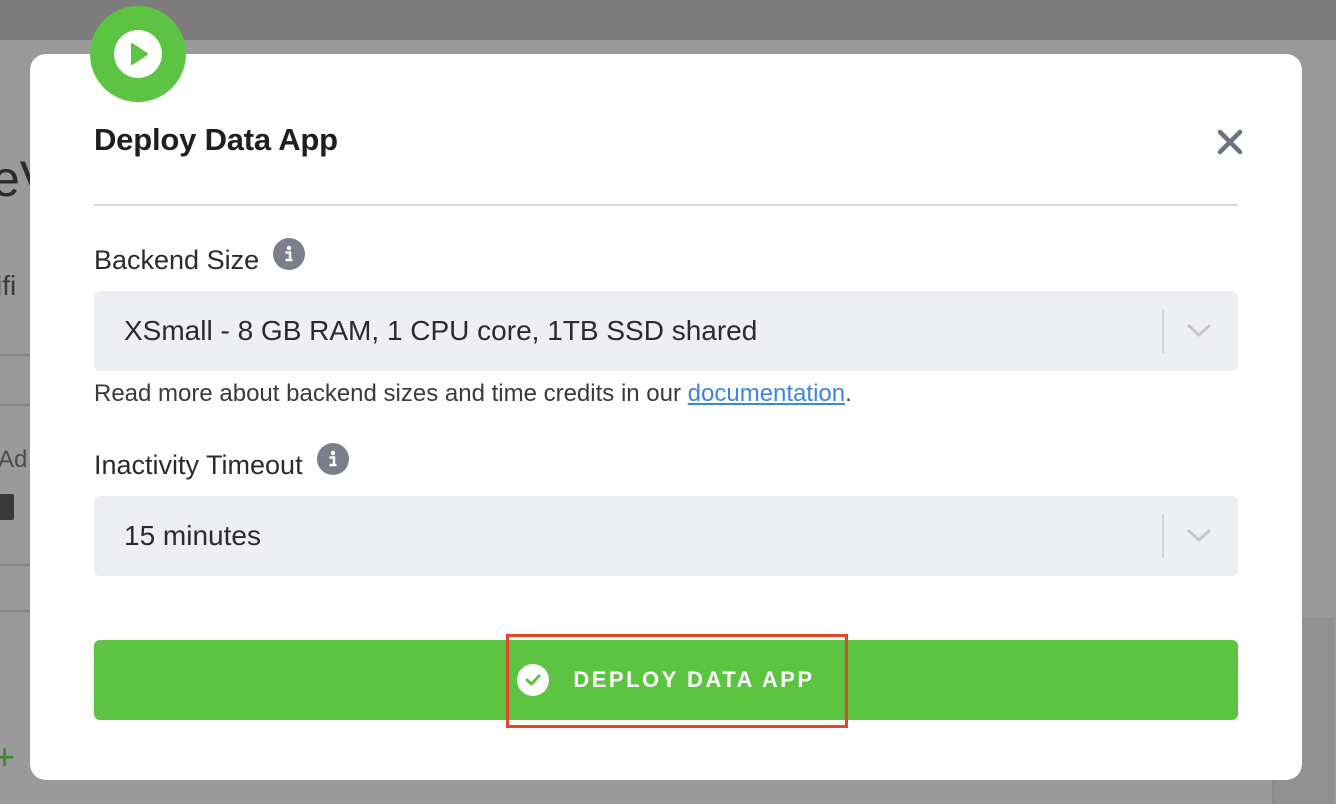  I want to click on inactivity-timeout-value: 15 minutes, so click(192, 535).